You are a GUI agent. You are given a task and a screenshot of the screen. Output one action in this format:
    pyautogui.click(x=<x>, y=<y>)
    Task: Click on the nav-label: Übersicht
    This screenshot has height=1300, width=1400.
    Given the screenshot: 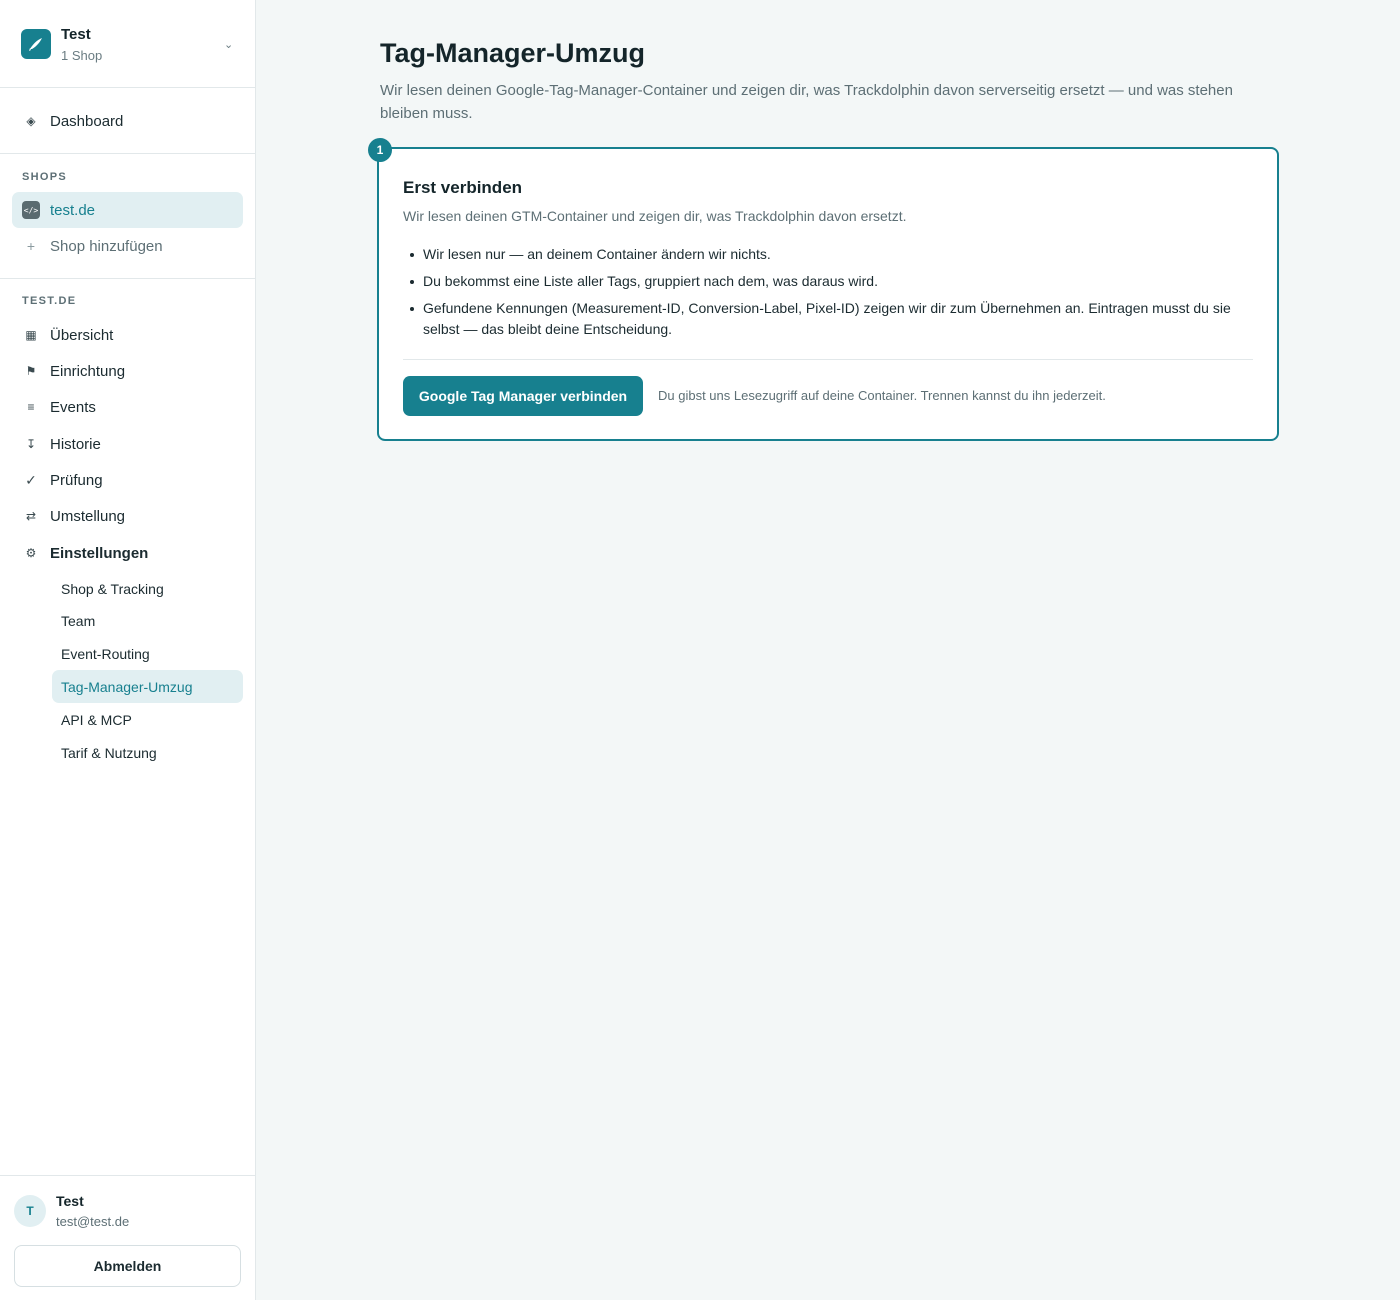 What is the action you would take?
    pyautogui.click(x=82, y=335)
    